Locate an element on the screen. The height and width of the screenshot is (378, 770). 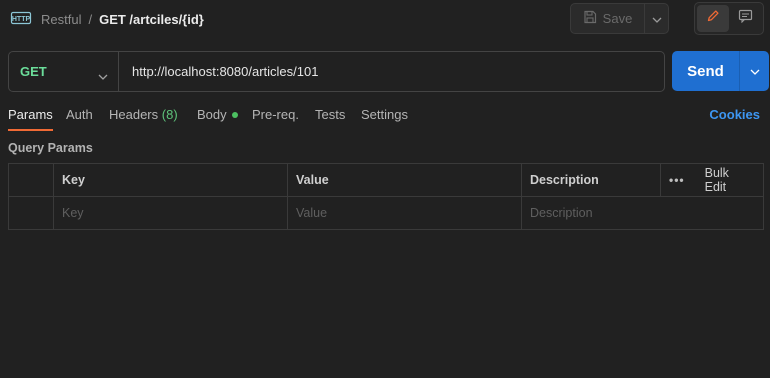
column-header-value: Value is located at coordinates (405, 180).